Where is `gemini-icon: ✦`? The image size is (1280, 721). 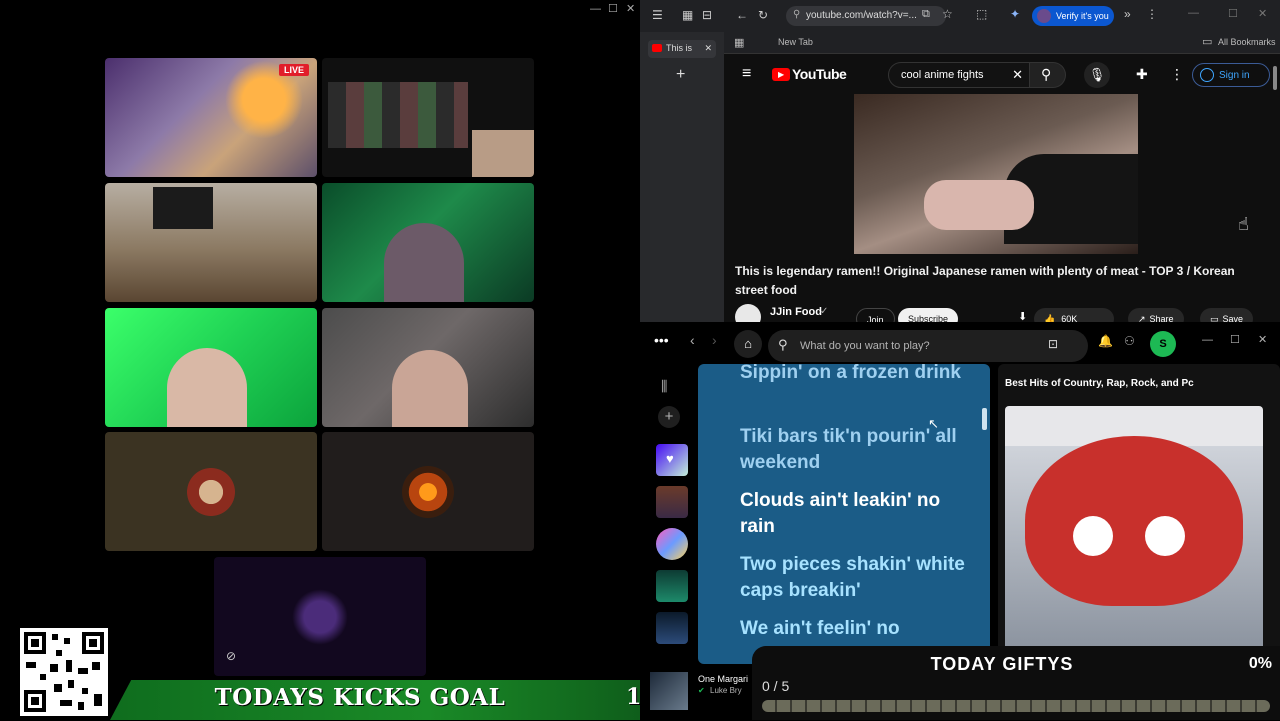
gemini-icon: ✦ is located at coordinates (1015, 14).